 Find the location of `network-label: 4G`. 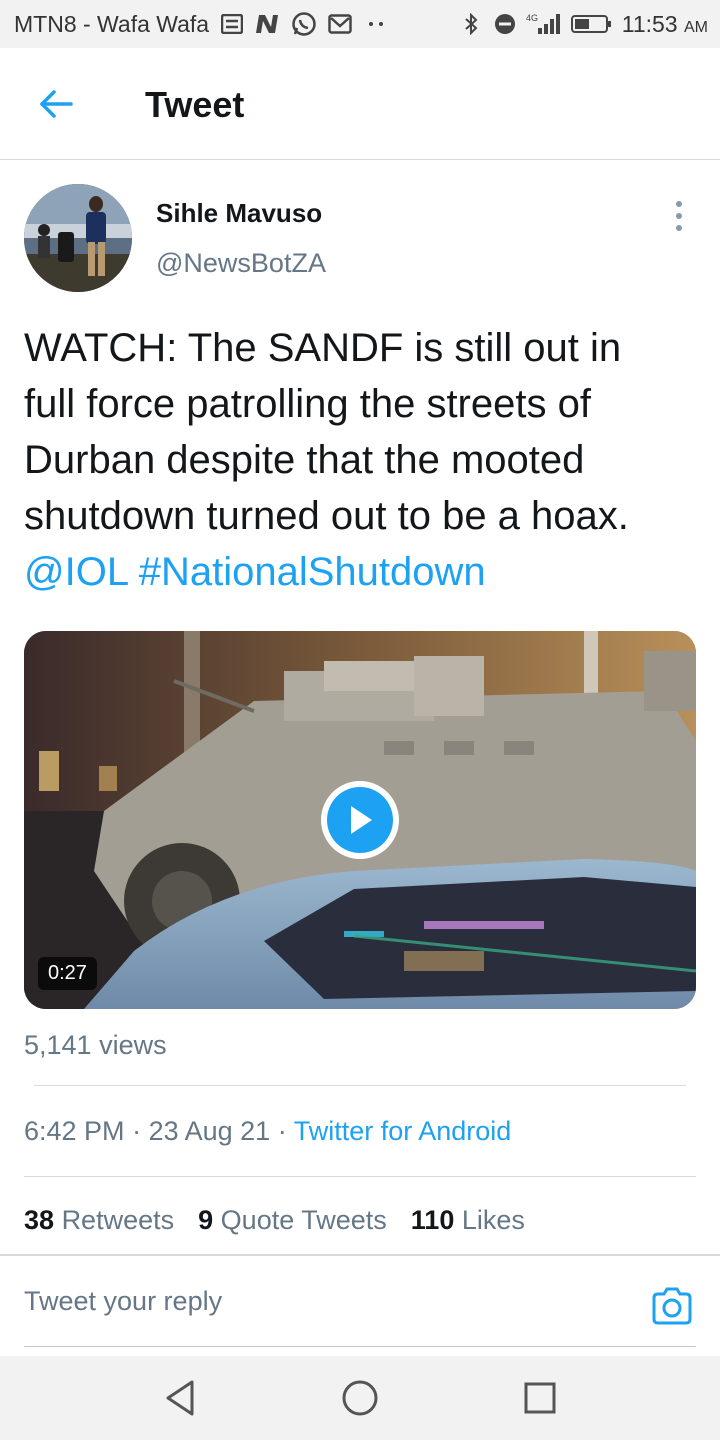

network-label: 4G is located at coordinates (532, 18).